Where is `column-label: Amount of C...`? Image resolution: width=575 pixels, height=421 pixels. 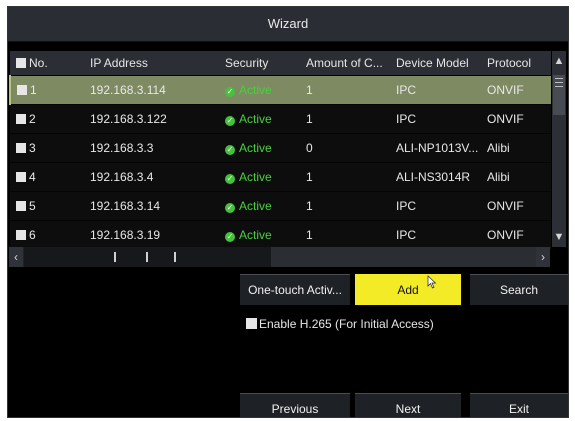 column-label: Amount of C... is located at coordinates (344, 63).